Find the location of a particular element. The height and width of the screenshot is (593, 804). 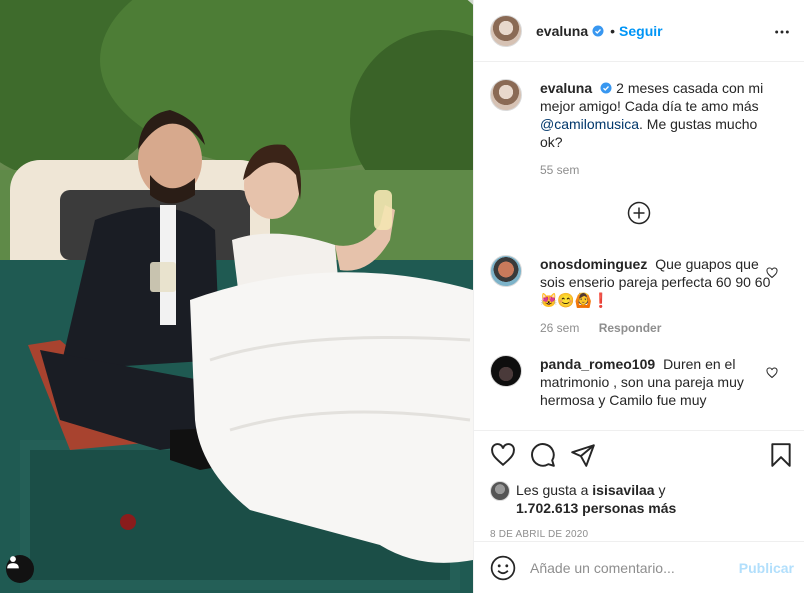

save-bookmark-icon is located at coordinates (781, 455).